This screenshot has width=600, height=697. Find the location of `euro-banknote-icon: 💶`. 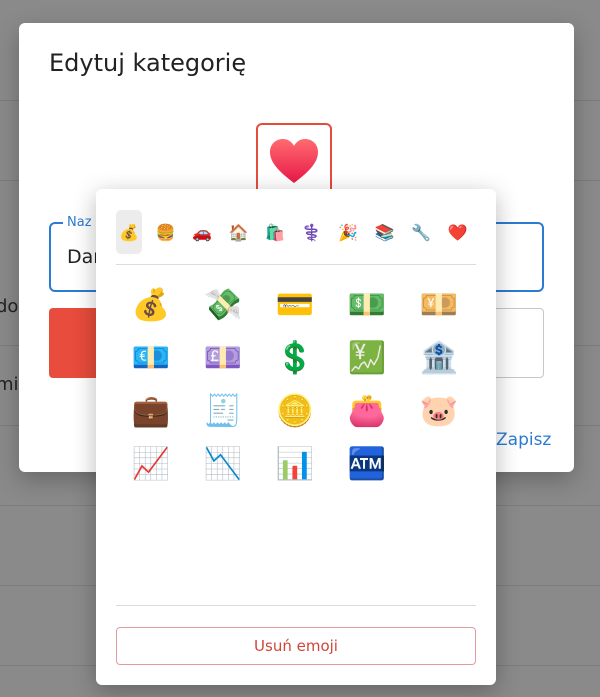

euro-banknote-icon: 💶 is located at coordinates (151, 358).